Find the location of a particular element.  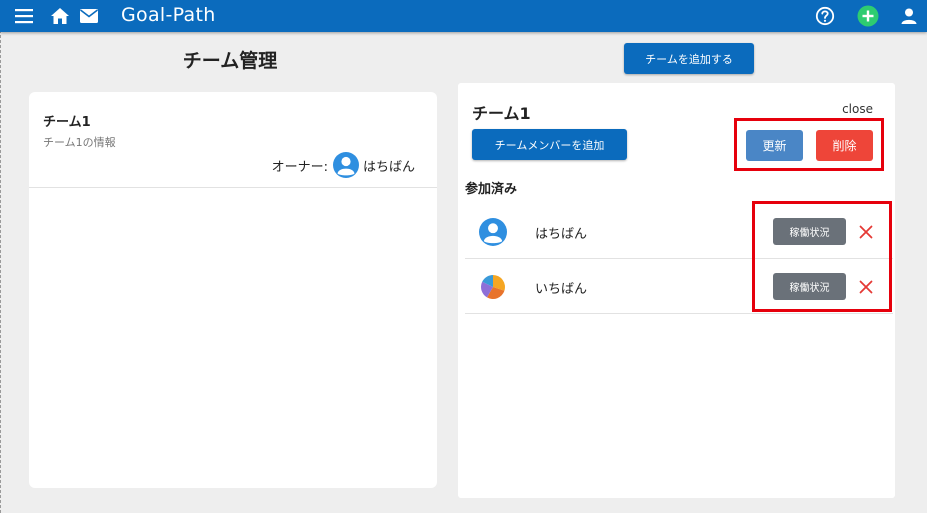

add-circle-icon is located at coordinates (868, 16).